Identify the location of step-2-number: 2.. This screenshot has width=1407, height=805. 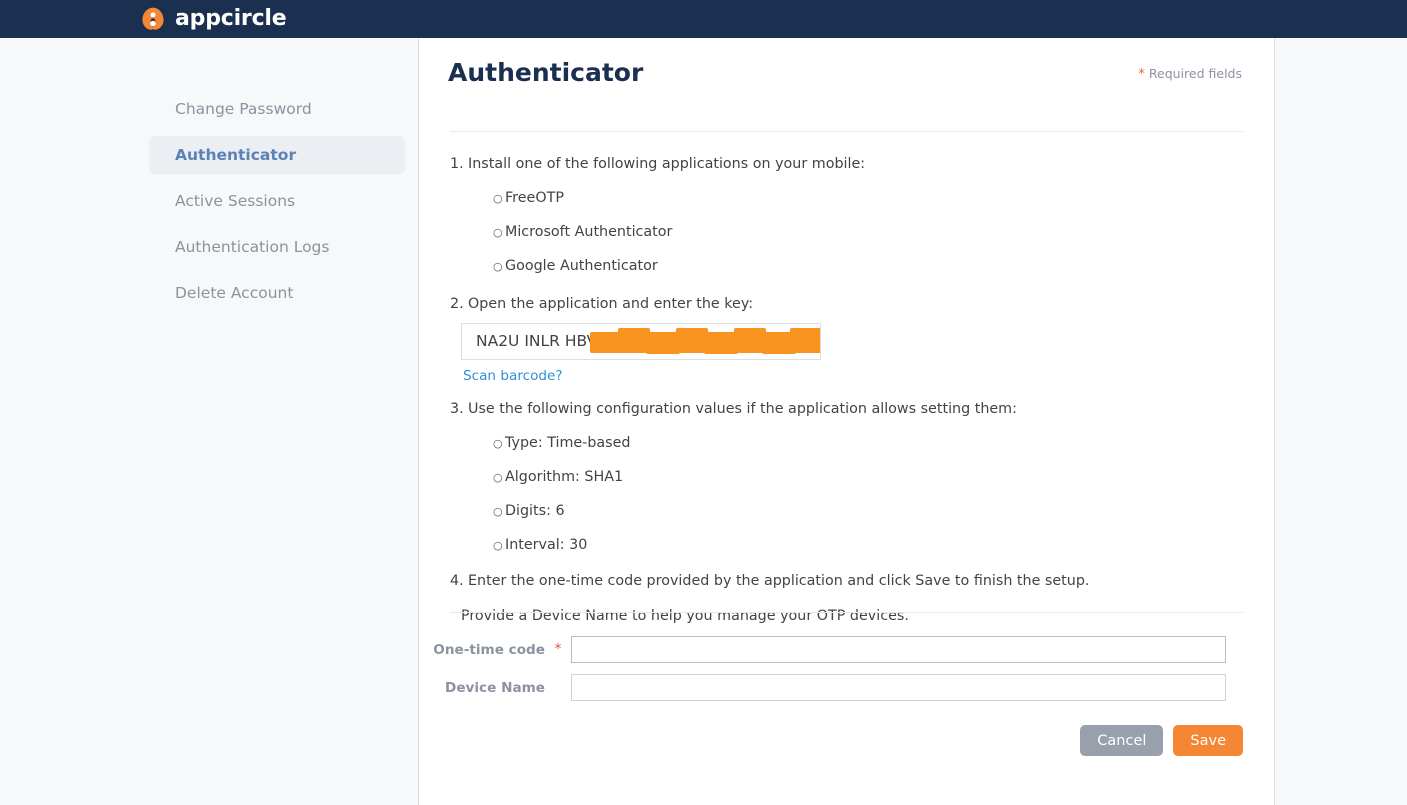
(457, 303).